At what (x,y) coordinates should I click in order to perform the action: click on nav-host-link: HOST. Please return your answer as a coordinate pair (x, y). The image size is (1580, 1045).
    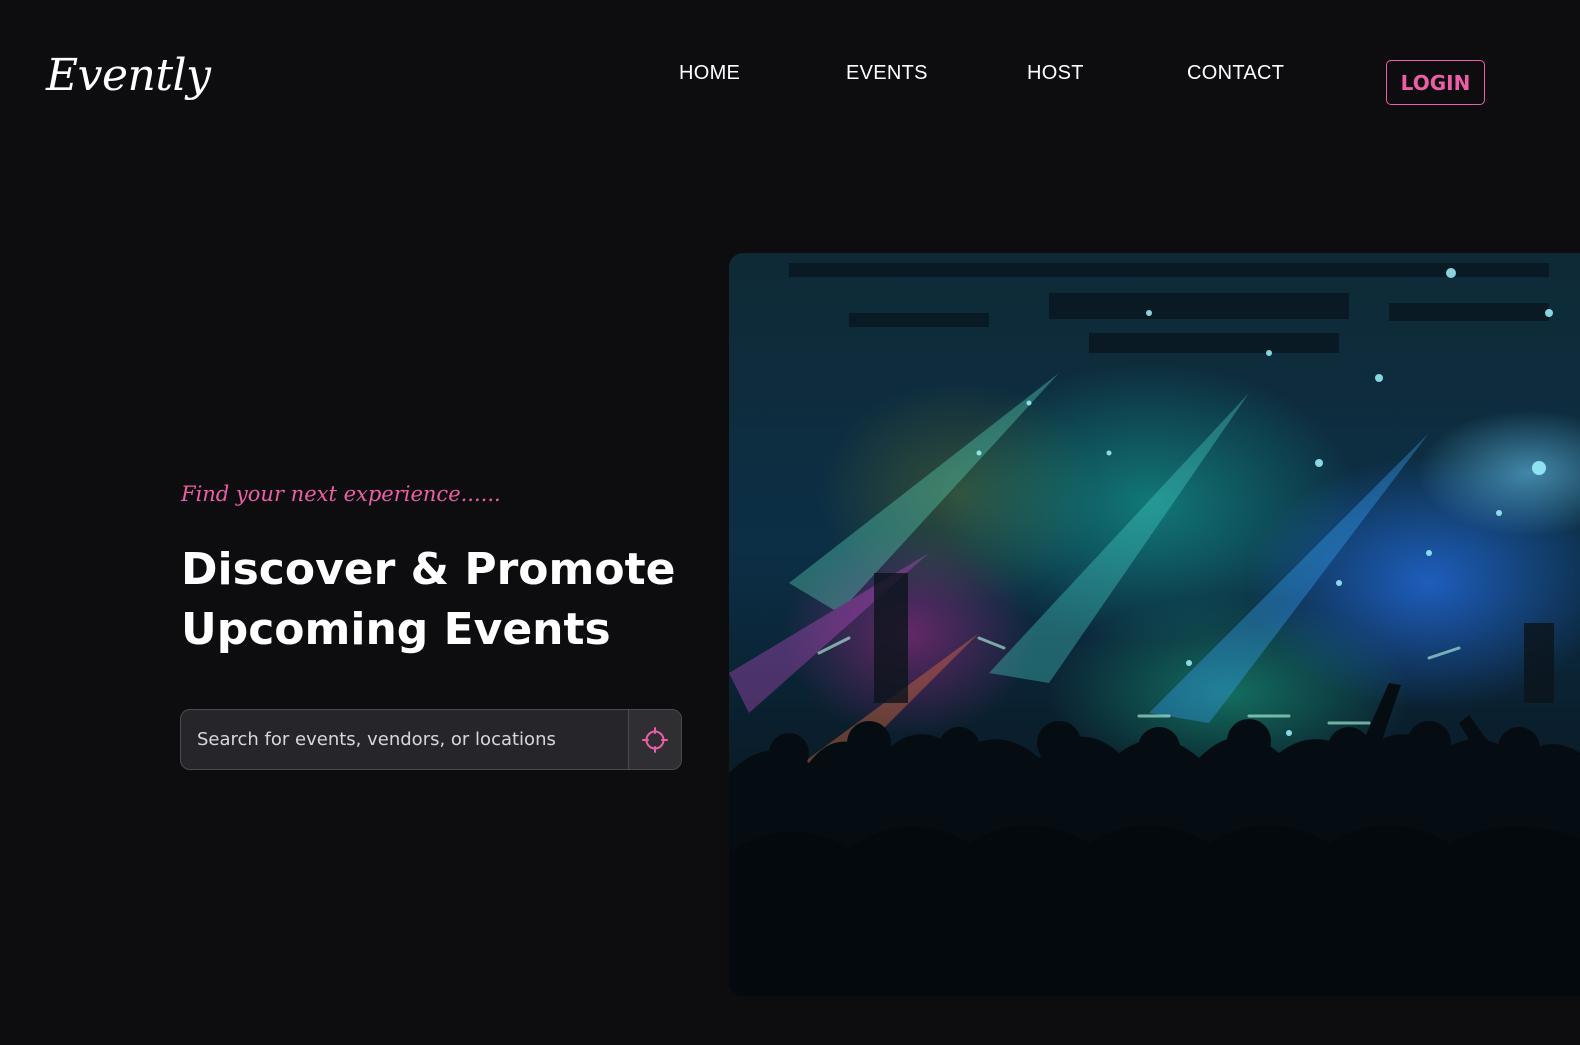
    Looking at the image, I should click on (1055, 73).